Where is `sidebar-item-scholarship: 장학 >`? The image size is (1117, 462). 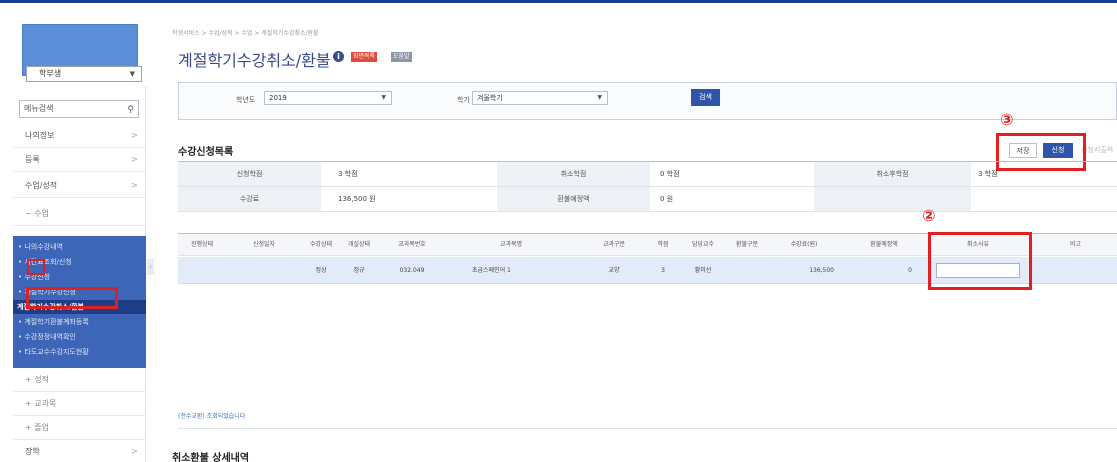 sidebar-item-scholarship: 장학 > is located at coordinates (79, 451).